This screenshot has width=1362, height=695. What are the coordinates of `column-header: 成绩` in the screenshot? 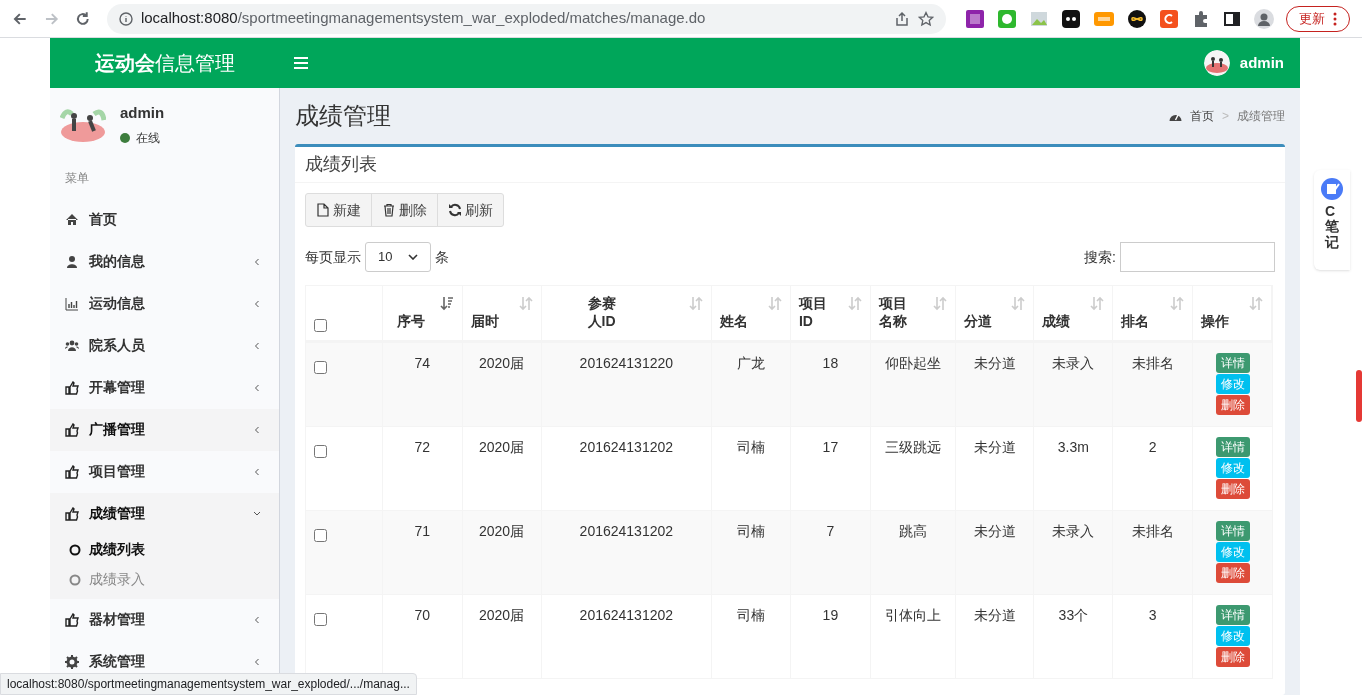 It's located at (1056, 321).